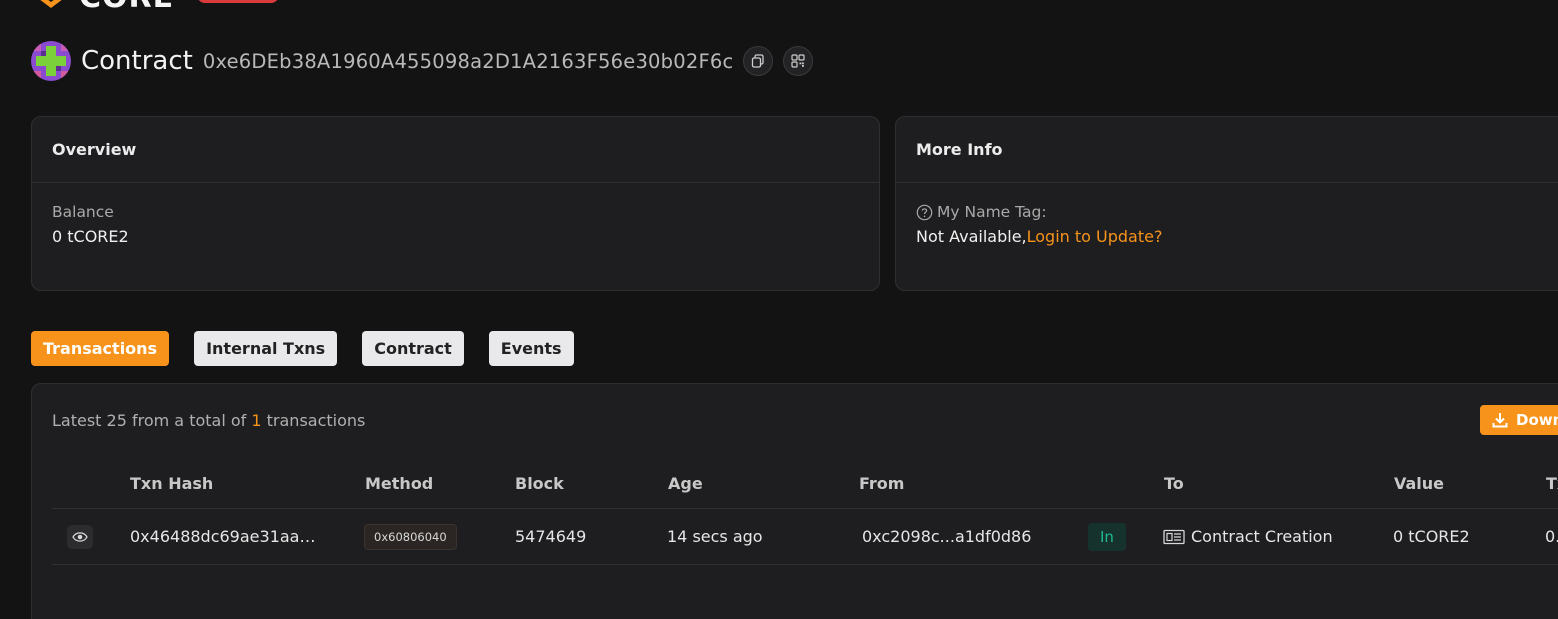  I want to click on tab-transactions: Transactions, so click(100, 348).